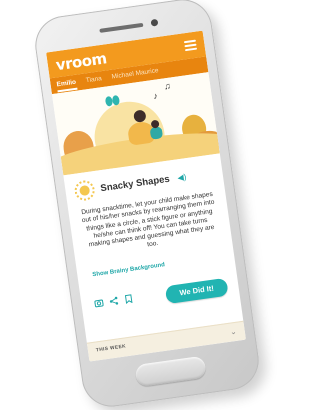 This screenshot has width=320, height=410. I want to click on app-logo: vroom, so click(81, 62).